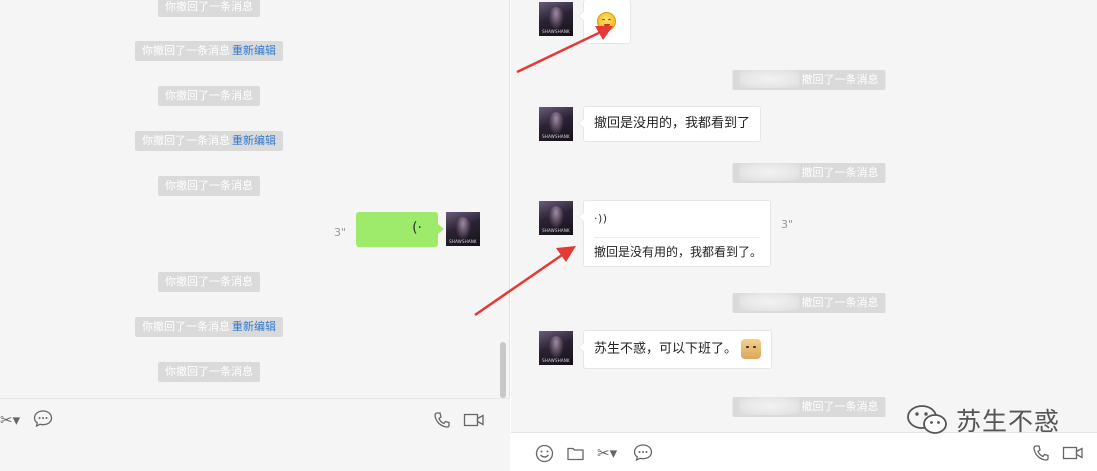  I want to click on voice-message-bubble: (·, so click(400, 229).